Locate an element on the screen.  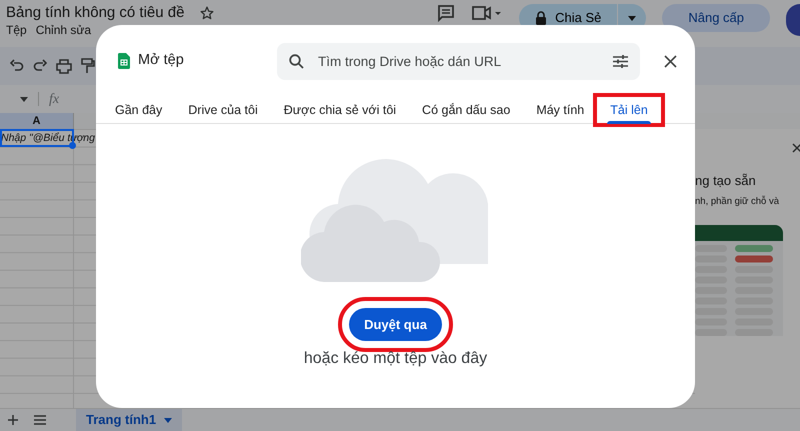
function-label: fx is located at coordinates (54, 99).